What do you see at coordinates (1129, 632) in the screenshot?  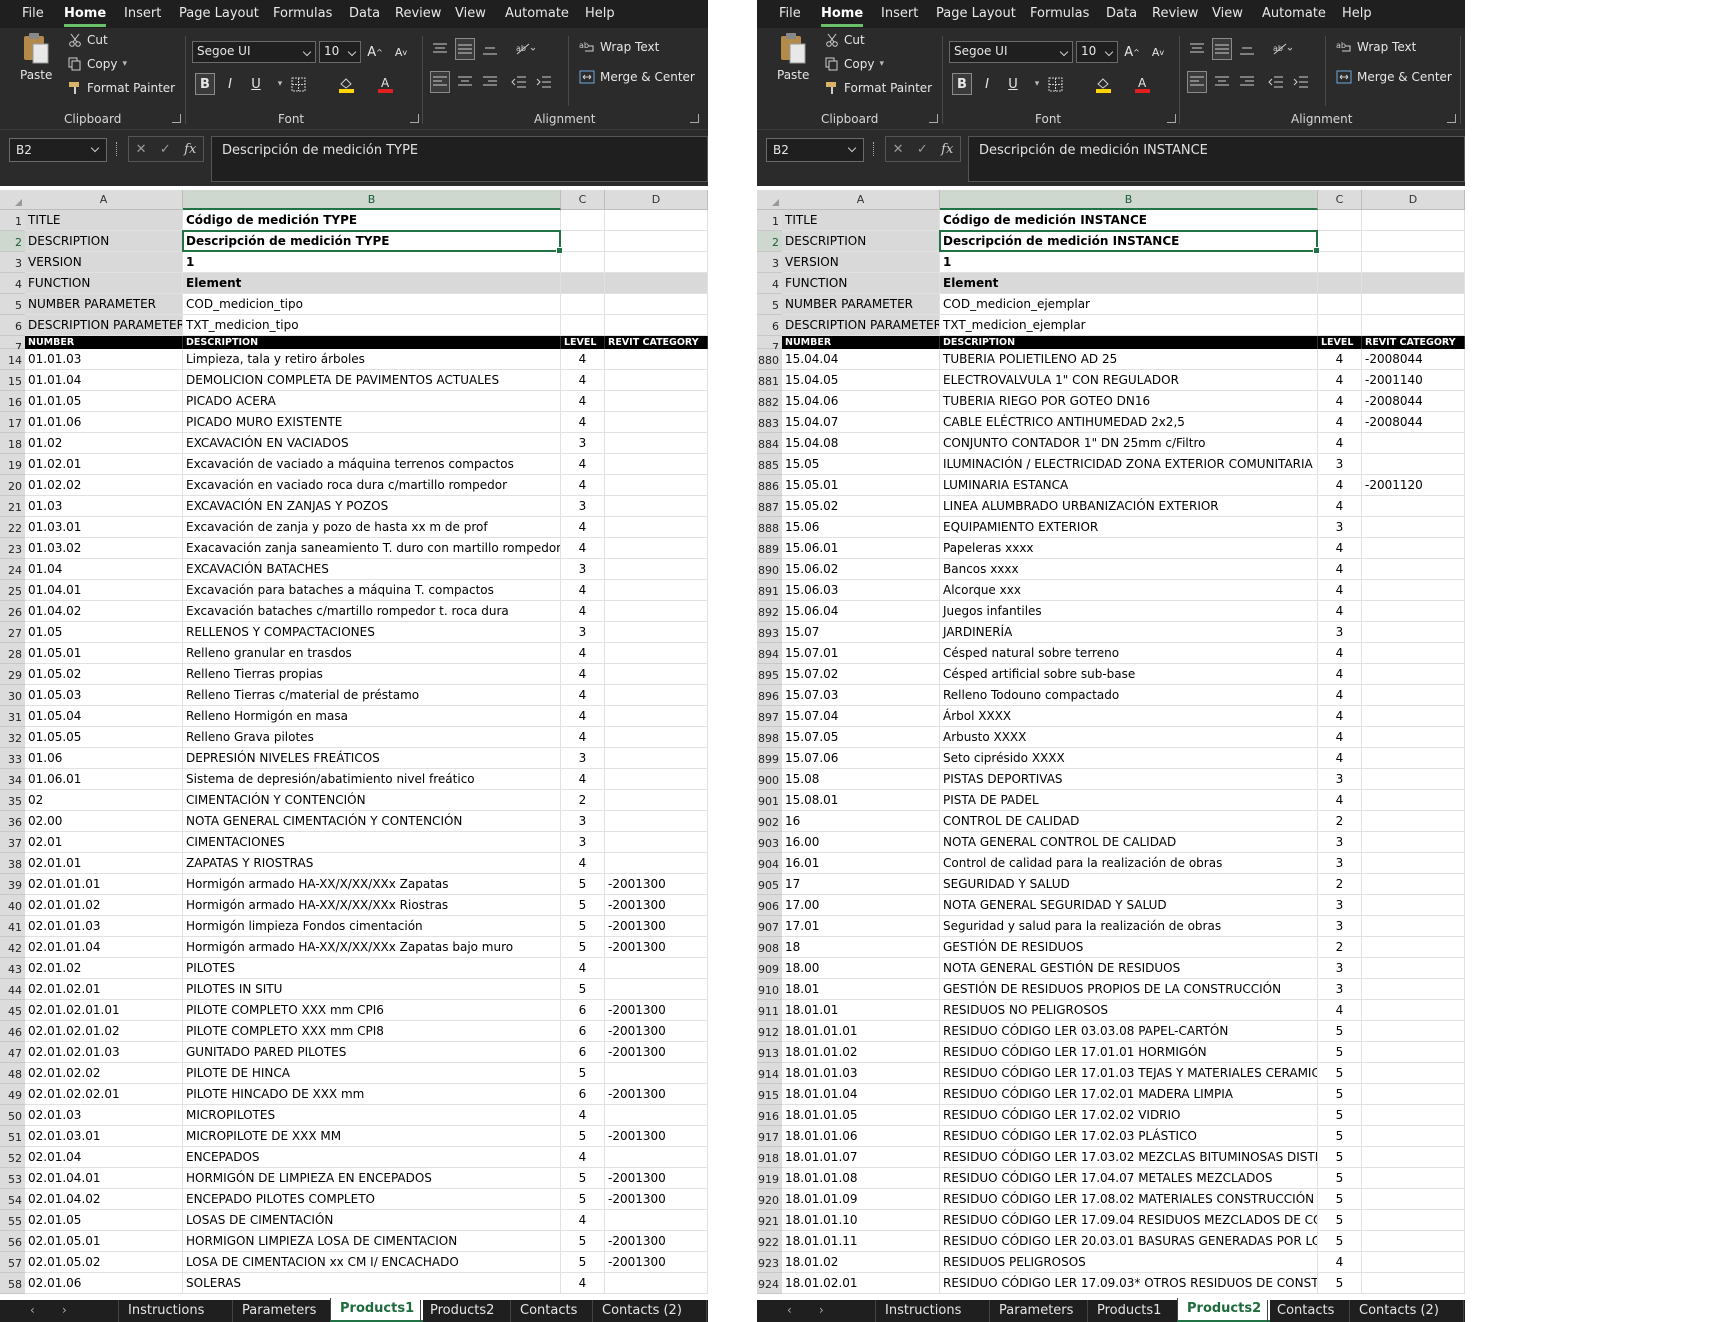 I see `description-cell: JARDINERÍA` at bounding box center [1129, 632].